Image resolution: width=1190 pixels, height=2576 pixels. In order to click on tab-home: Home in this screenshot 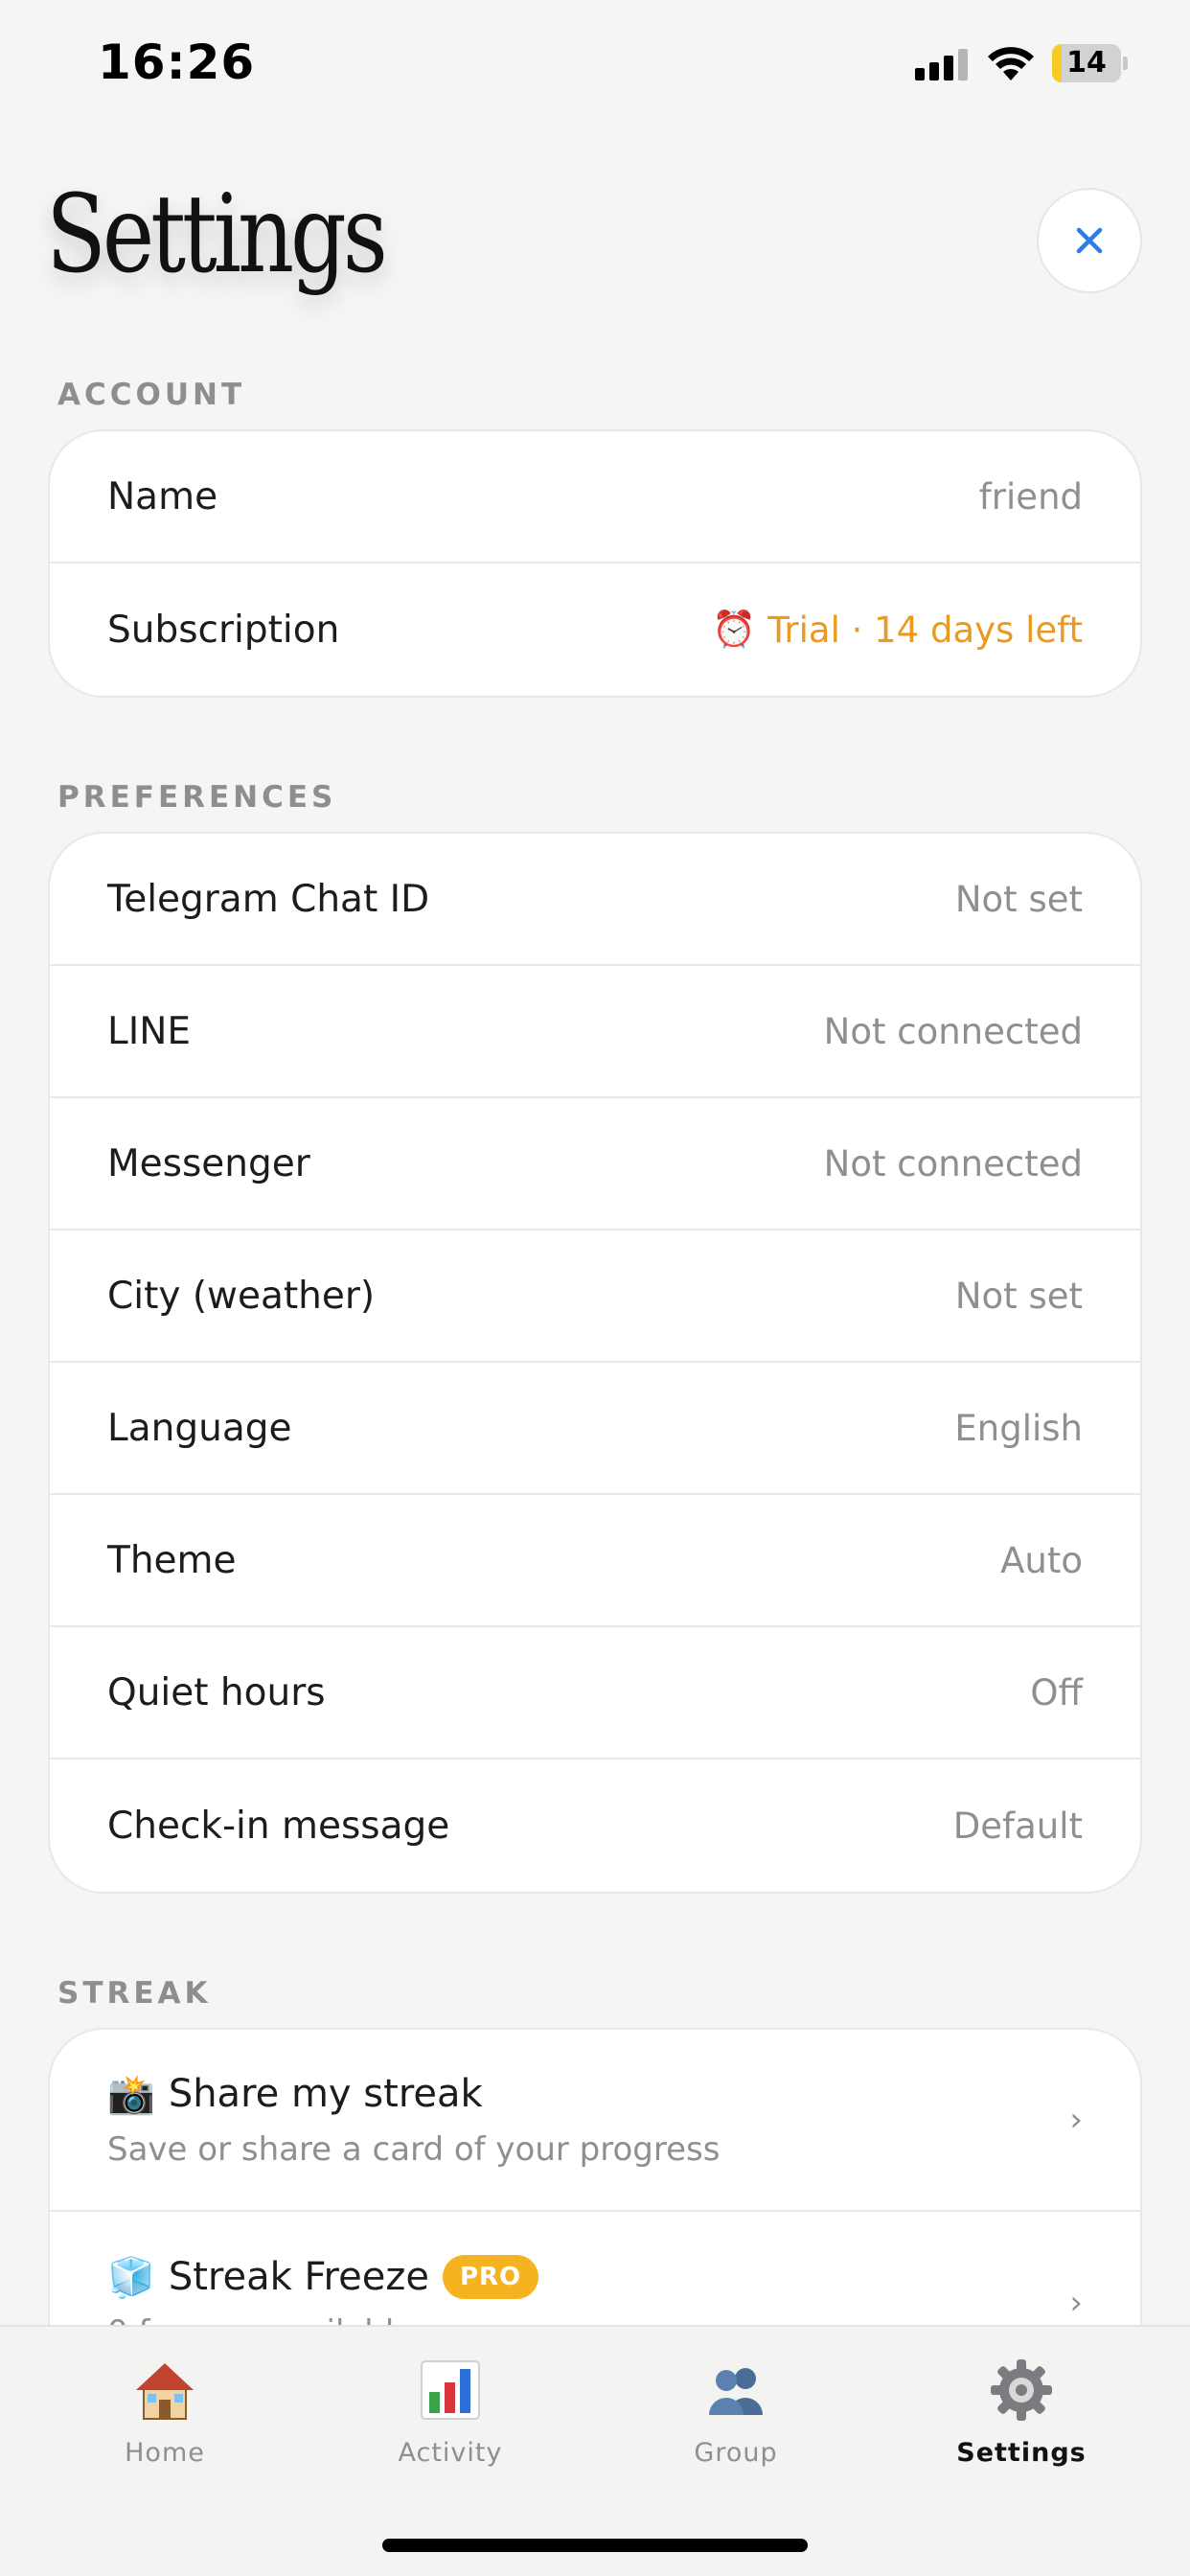, I will do `click(165, 2423)`.